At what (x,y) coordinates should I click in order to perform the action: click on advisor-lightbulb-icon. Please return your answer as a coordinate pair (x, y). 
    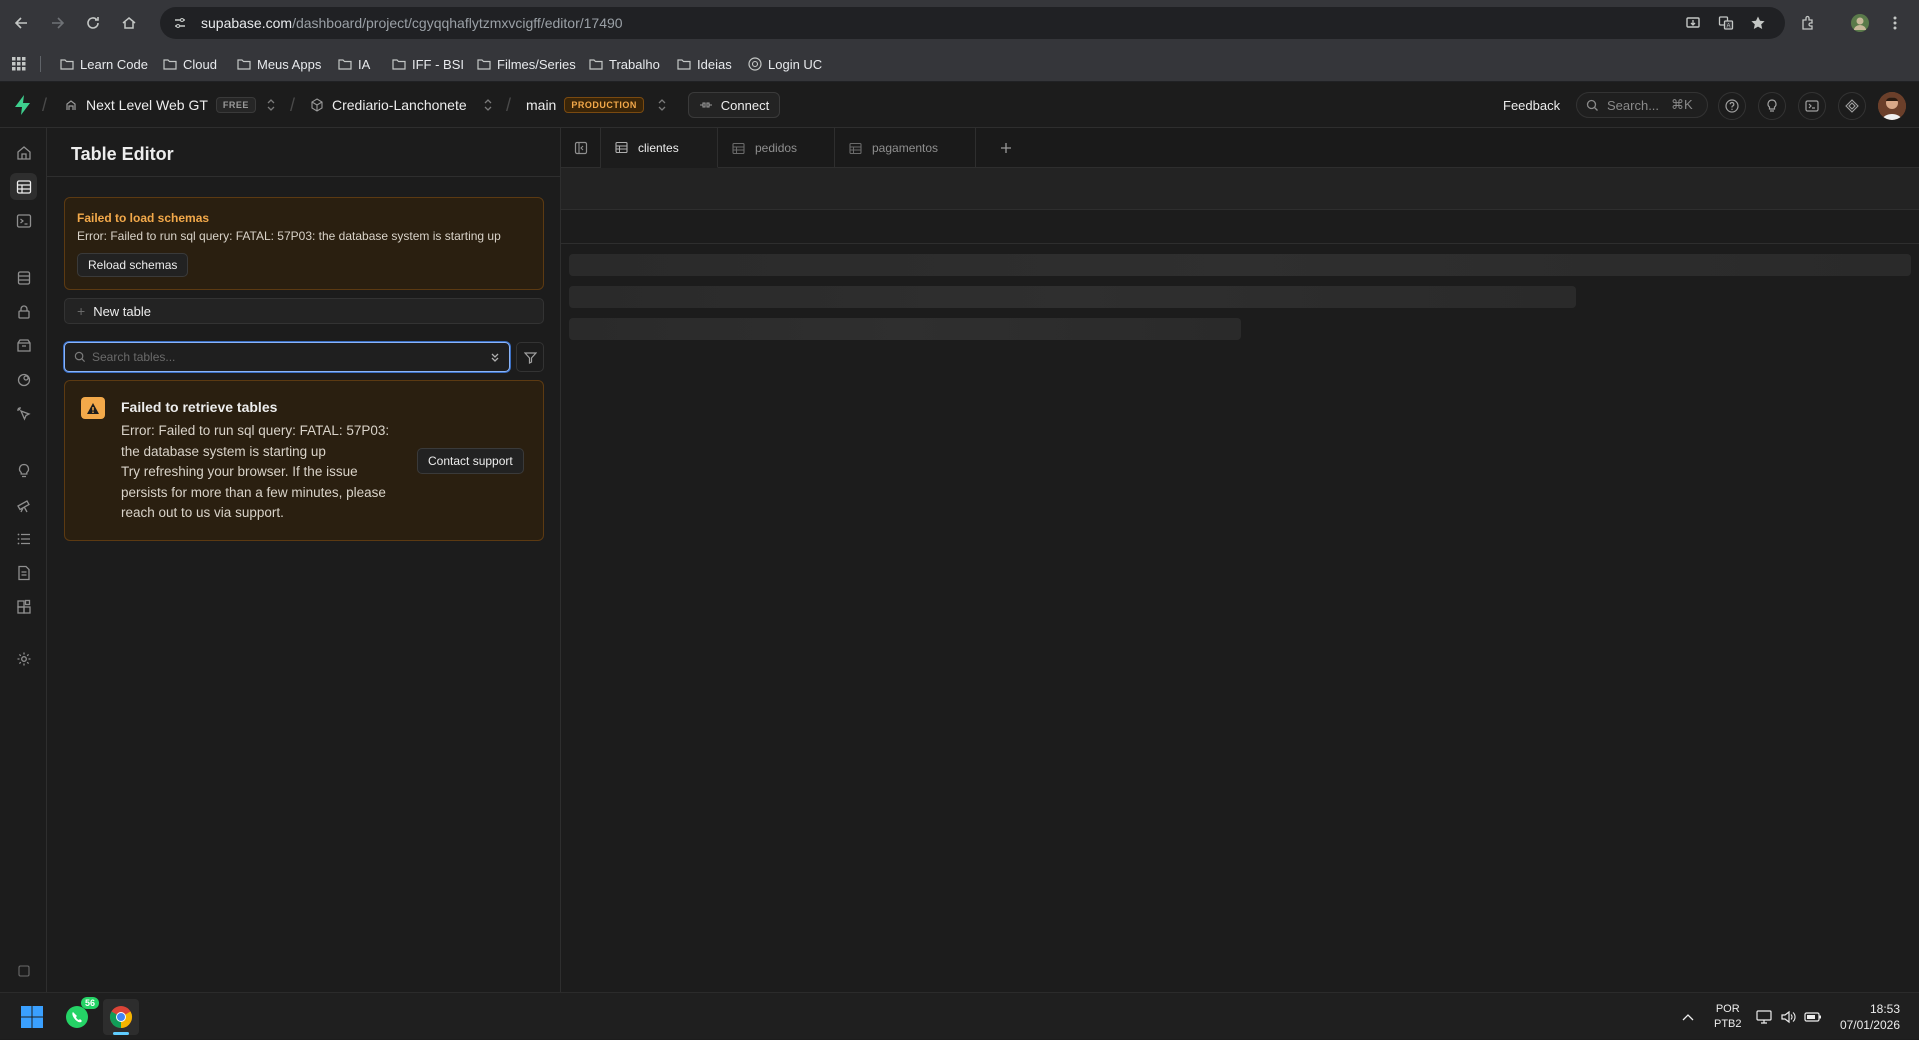
    Looking at the image, I should click on (1772, 106).